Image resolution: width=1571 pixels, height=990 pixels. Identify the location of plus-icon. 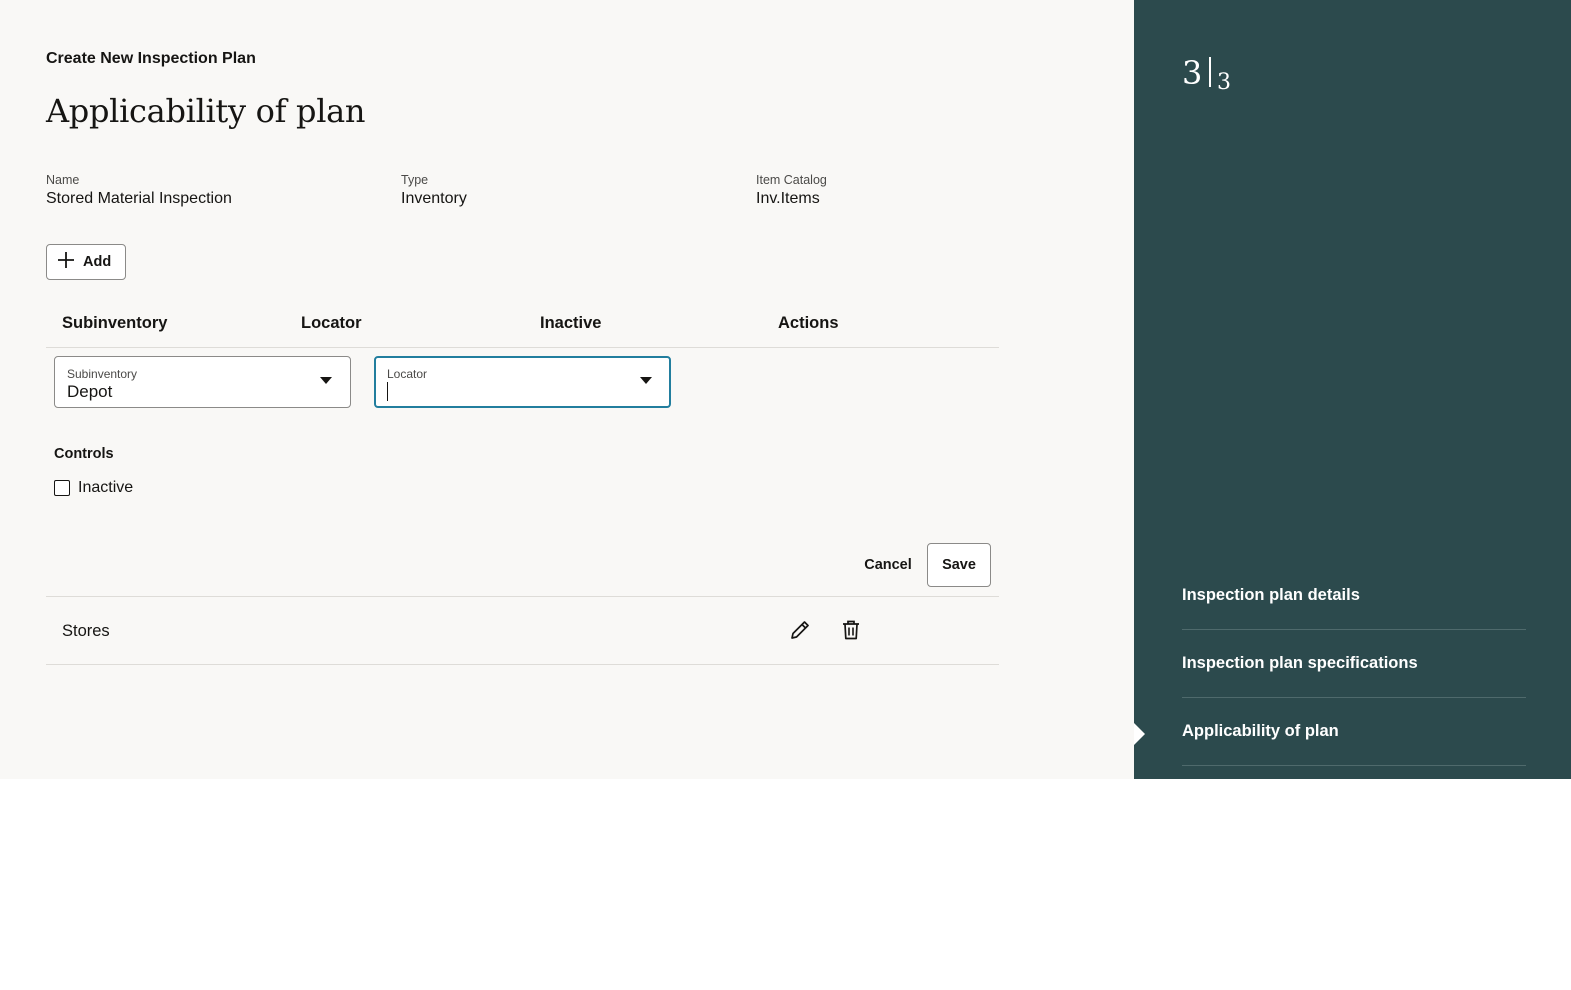
(66, 262).